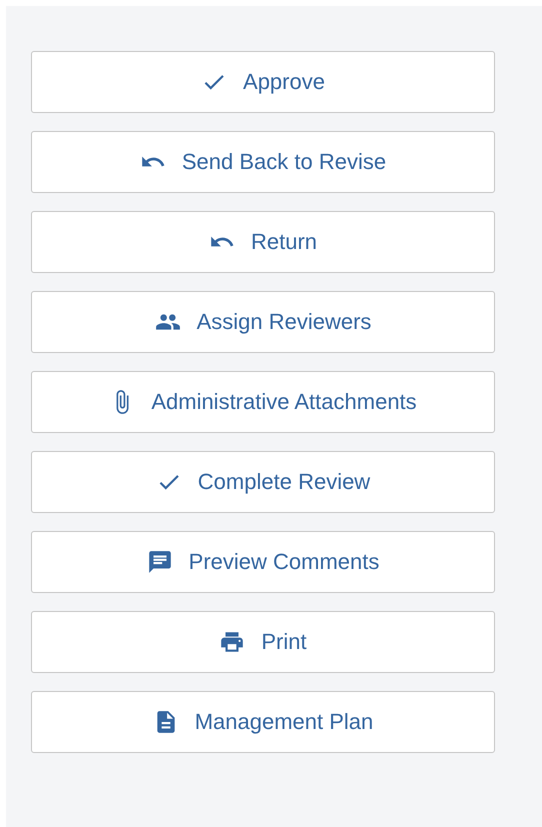  What do you see at coordinates (263, 242) in the screenshot?
I see `action-button: Return` at bounding box center [263, 242].